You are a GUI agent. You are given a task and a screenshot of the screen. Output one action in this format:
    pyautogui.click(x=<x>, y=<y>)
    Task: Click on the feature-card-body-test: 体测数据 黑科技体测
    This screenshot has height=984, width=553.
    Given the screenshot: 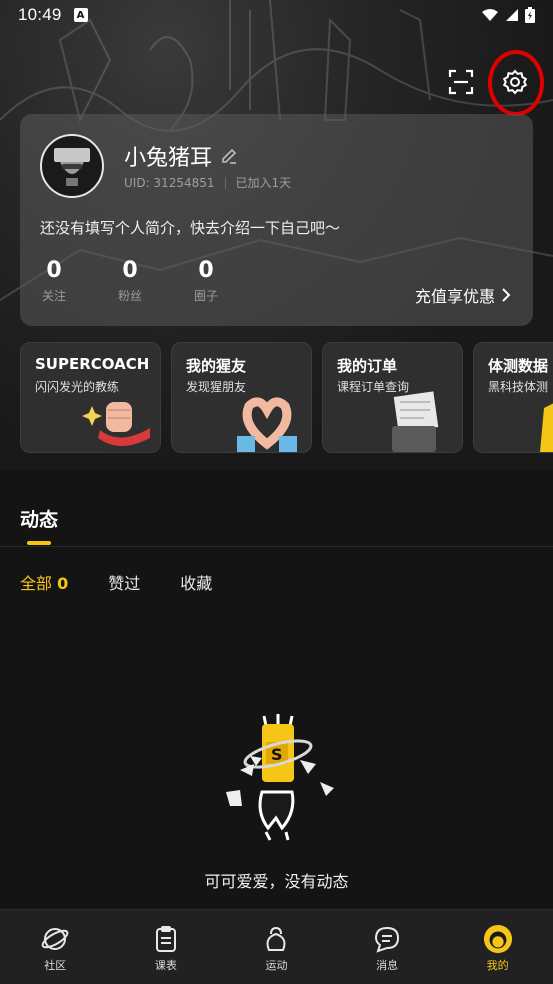 What is the action you would take?
    pyautogui.click(x=513, y=397)
    